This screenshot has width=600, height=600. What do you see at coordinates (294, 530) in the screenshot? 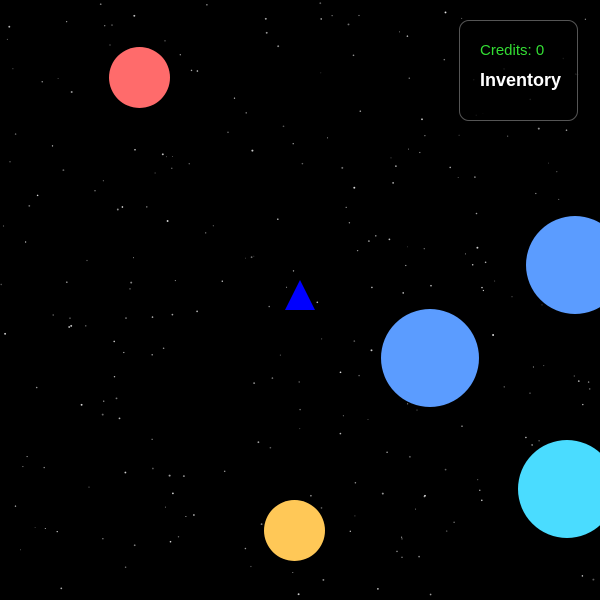
I see `yellow-planet` at bounding box center [294, 530].